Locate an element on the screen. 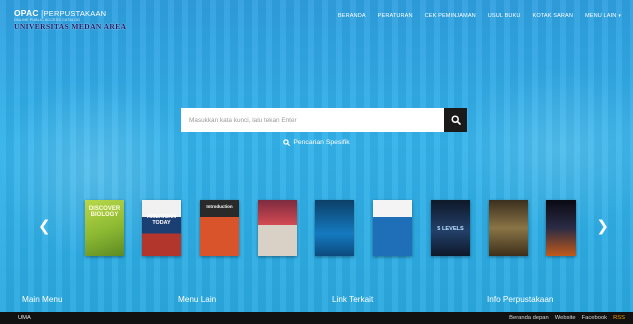 The height and width of the screenshot is (324, 633). nav-usul-buku: USUL BUKU is located at coordinates (504, 16).